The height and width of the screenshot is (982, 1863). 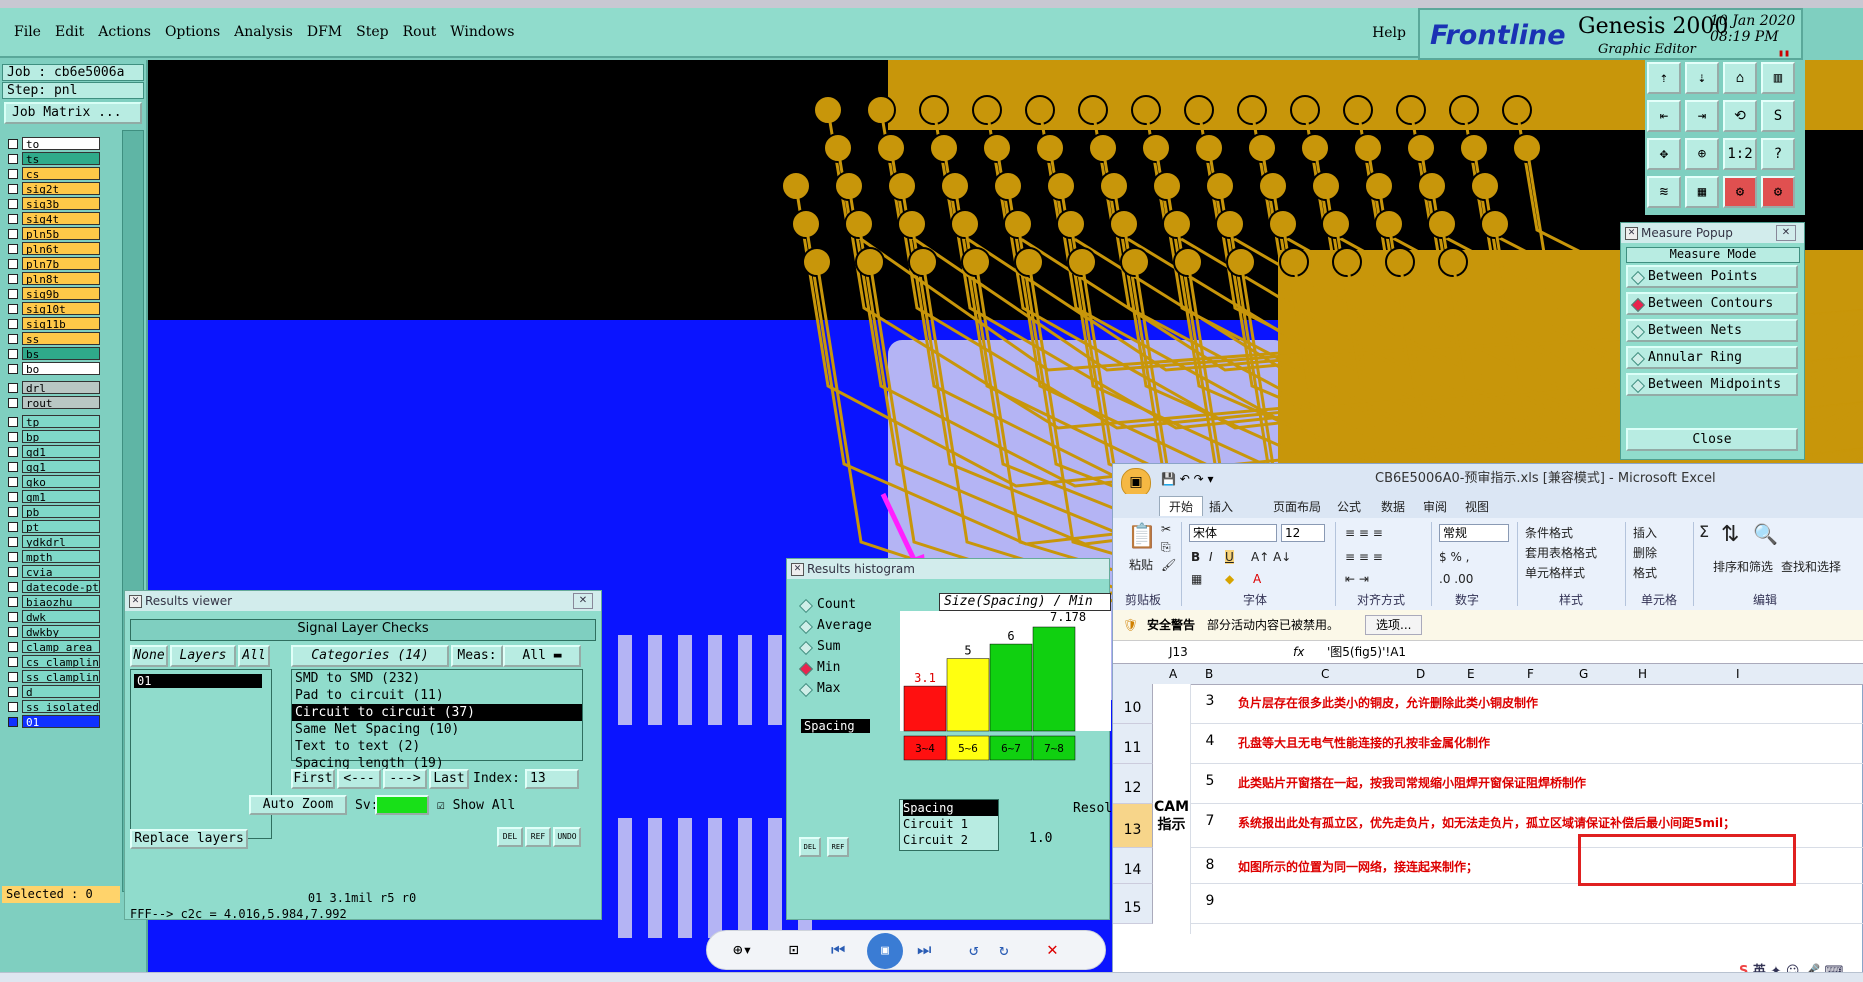 What do you see at coordinates (1704, 531) in the screenshot?
I see `sum-icon: Σ` at bounding box center [1704, 531].